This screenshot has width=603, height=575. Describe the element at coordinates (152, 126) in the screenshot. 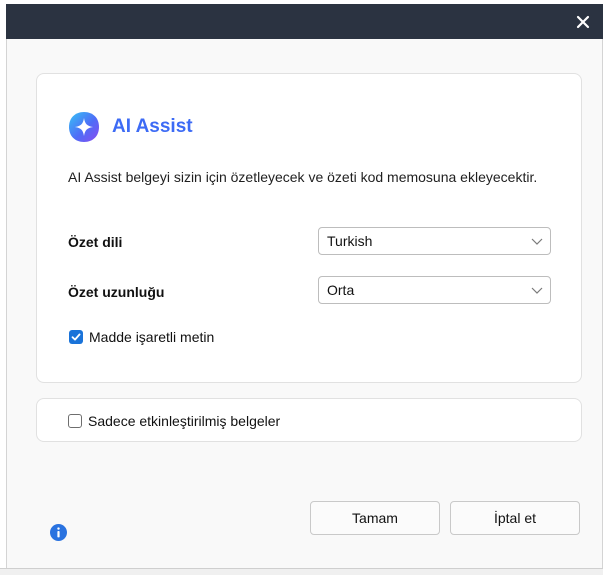

I see `ai-assist-title: AI Assist` at that location.